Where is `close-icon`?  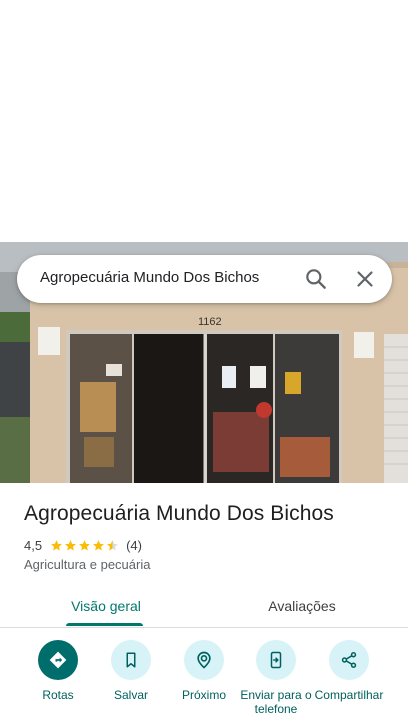 close-icon is located at coordinates (365, 279).